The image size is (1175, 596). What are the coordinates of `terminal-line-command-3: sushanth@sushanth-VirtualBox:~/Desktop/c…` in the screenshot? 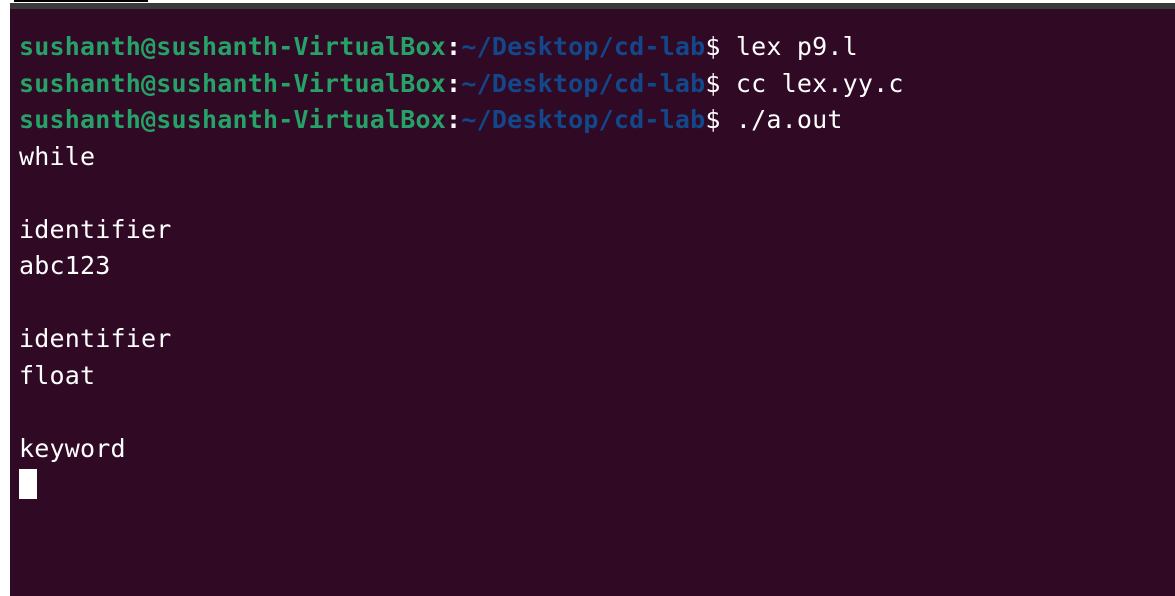 It's located at (592, 120).